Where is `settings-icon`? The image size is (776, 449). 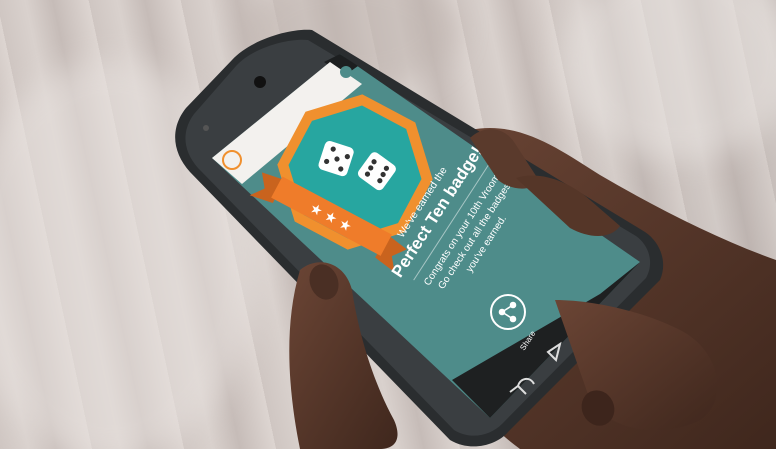
settings-icon is located at coordinates (346, 72).